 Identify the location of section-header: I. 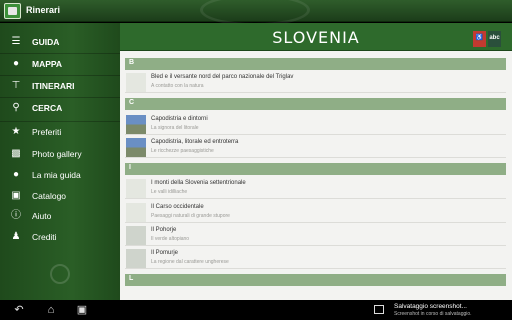
(315, 169).